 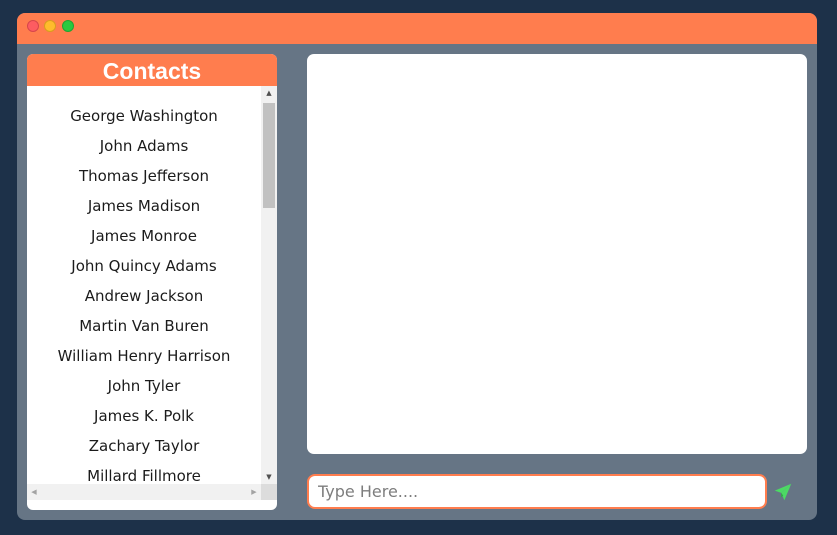 I want to click on contacts-title: Contacts, so click(x=152, y=70).